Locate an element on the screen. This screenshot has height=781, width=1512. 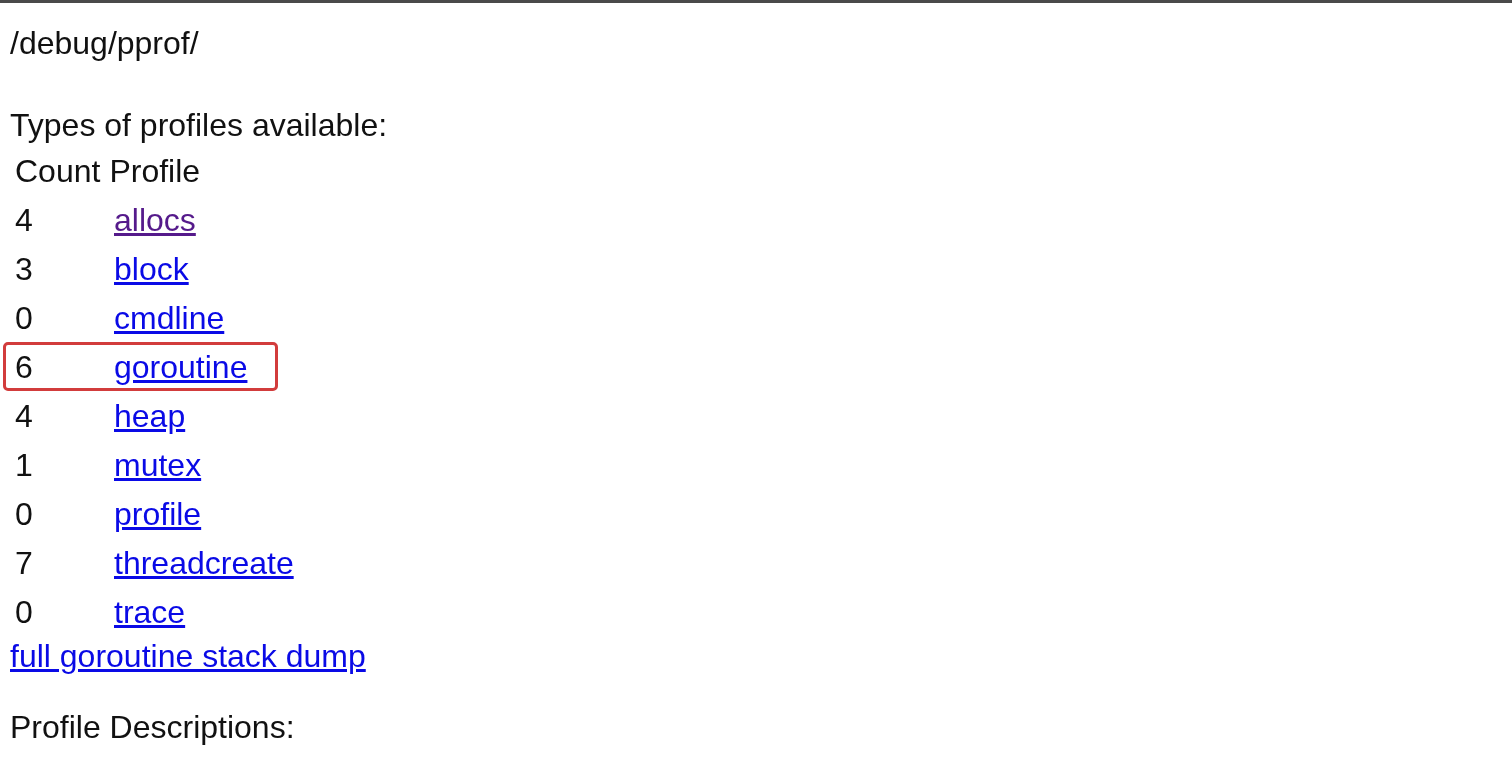
section-heading: Types of profiles available: is located at coordinates (199, 125).